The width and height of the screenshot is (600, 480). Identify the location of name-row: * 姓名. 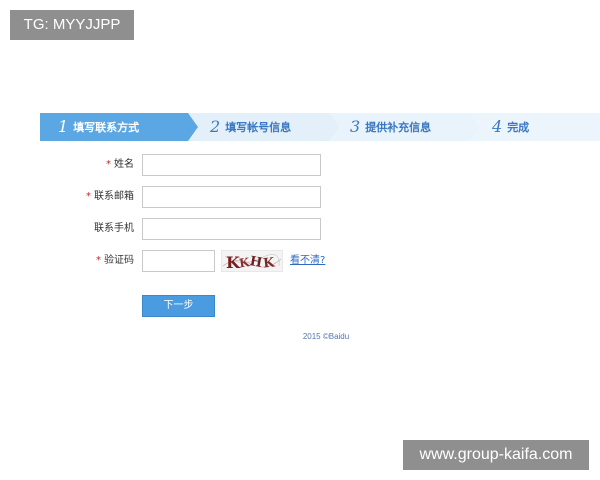
(300, 165).